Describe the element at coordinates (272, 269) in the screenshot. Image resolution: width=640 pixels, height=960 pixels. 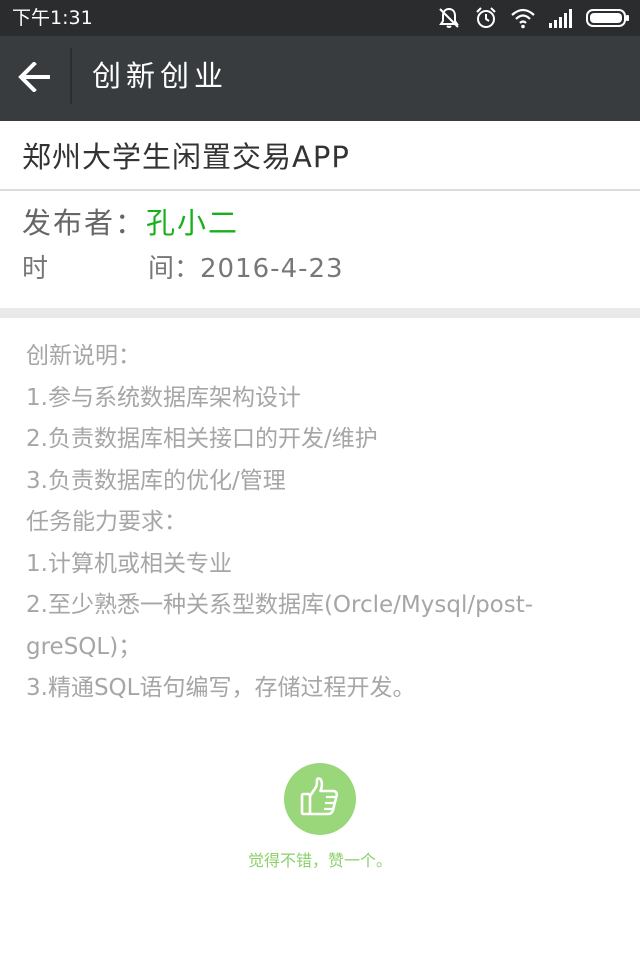
I see `time-value: 2016-4-23` at that location.